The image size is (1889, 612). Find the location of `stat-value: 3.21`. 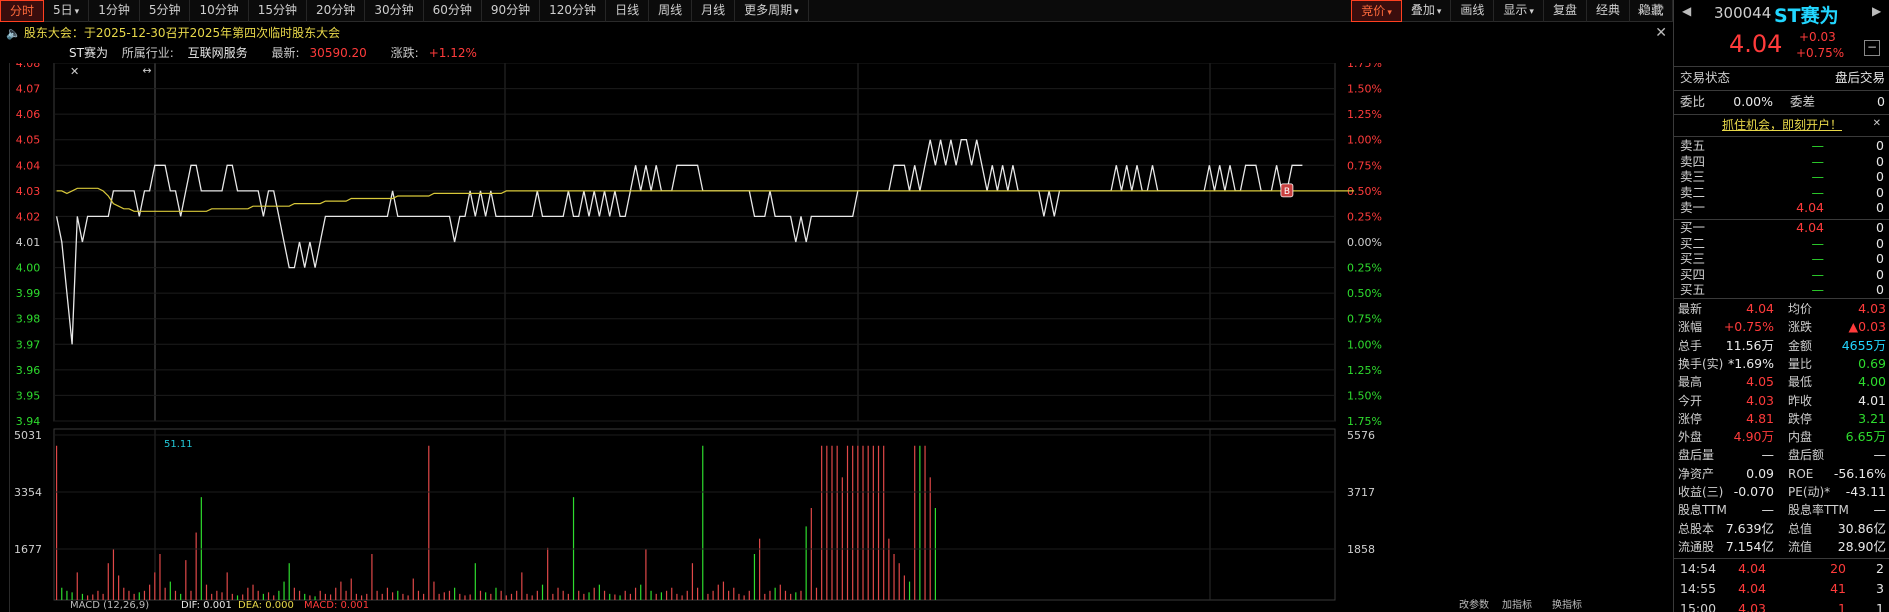

stat-value: 3.21 is located at coordinates (1872, 418).